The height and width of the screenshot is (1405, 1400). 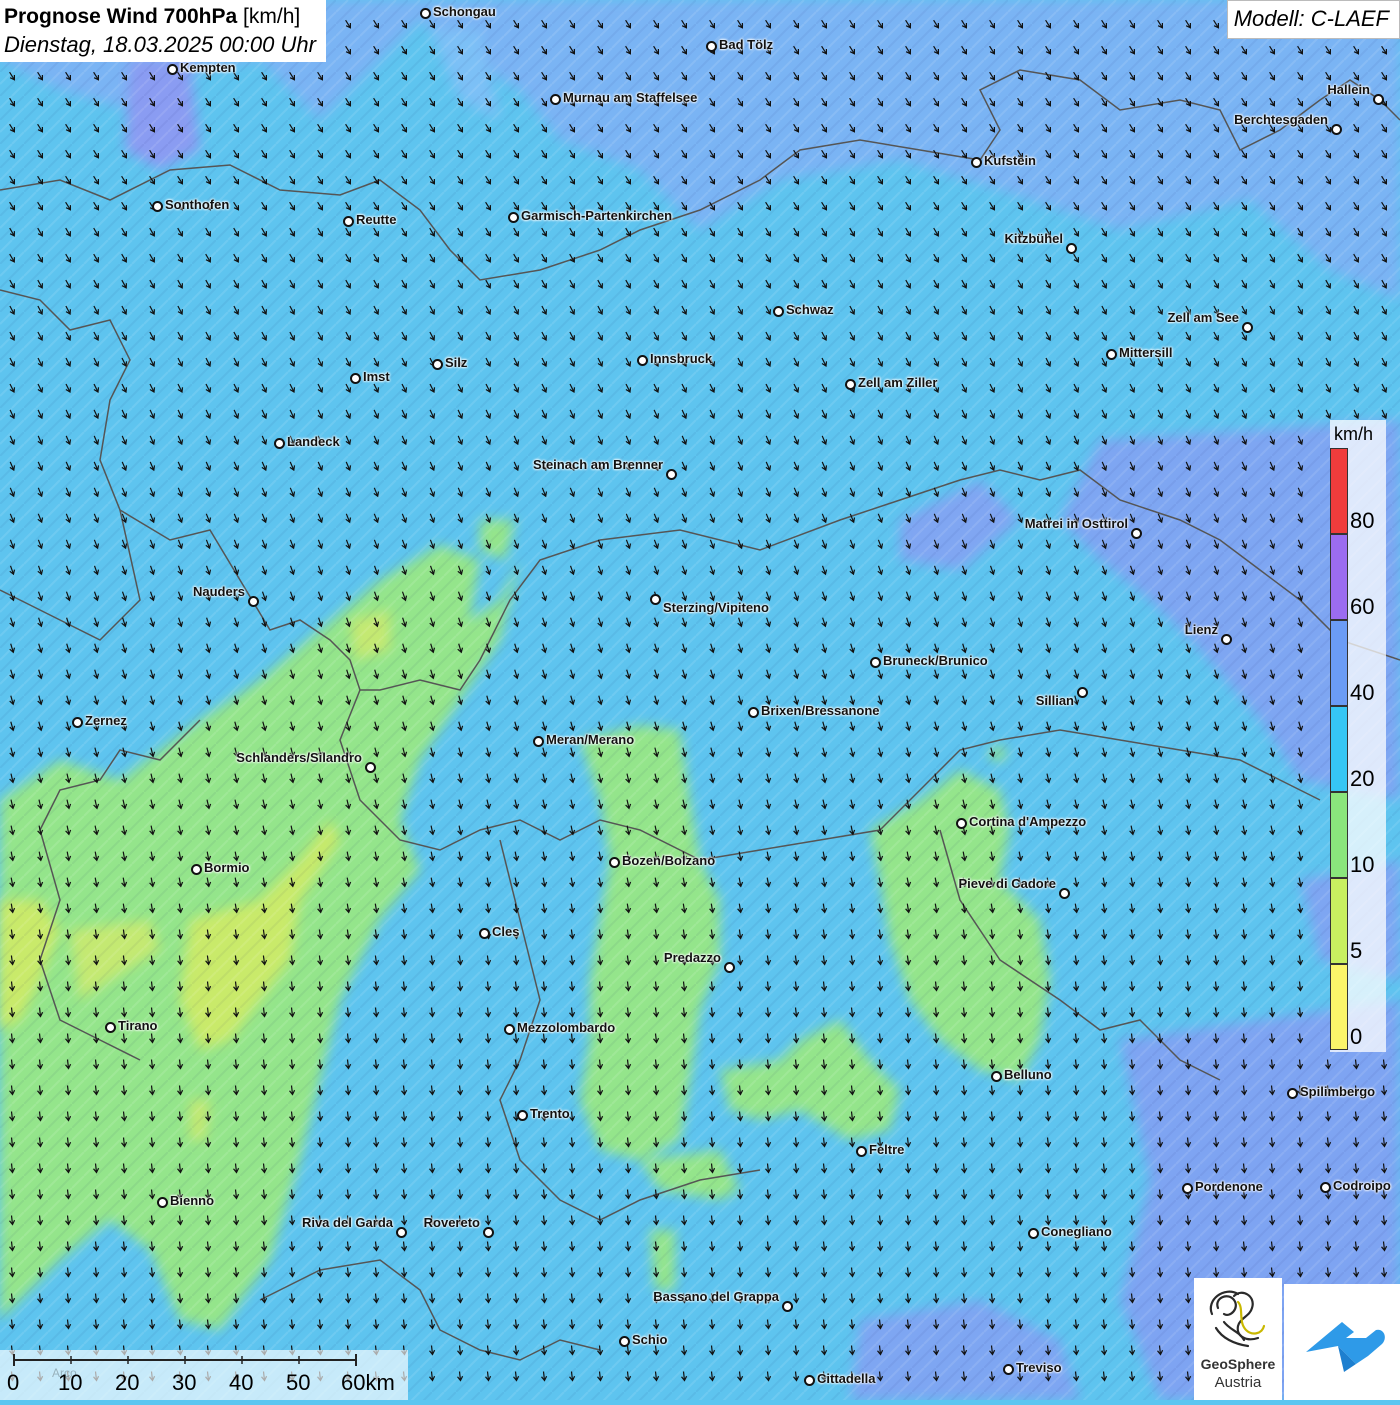 I want to click on map-title: Prognose Wind 700hPa [km/h], so click(x=160, y=17).